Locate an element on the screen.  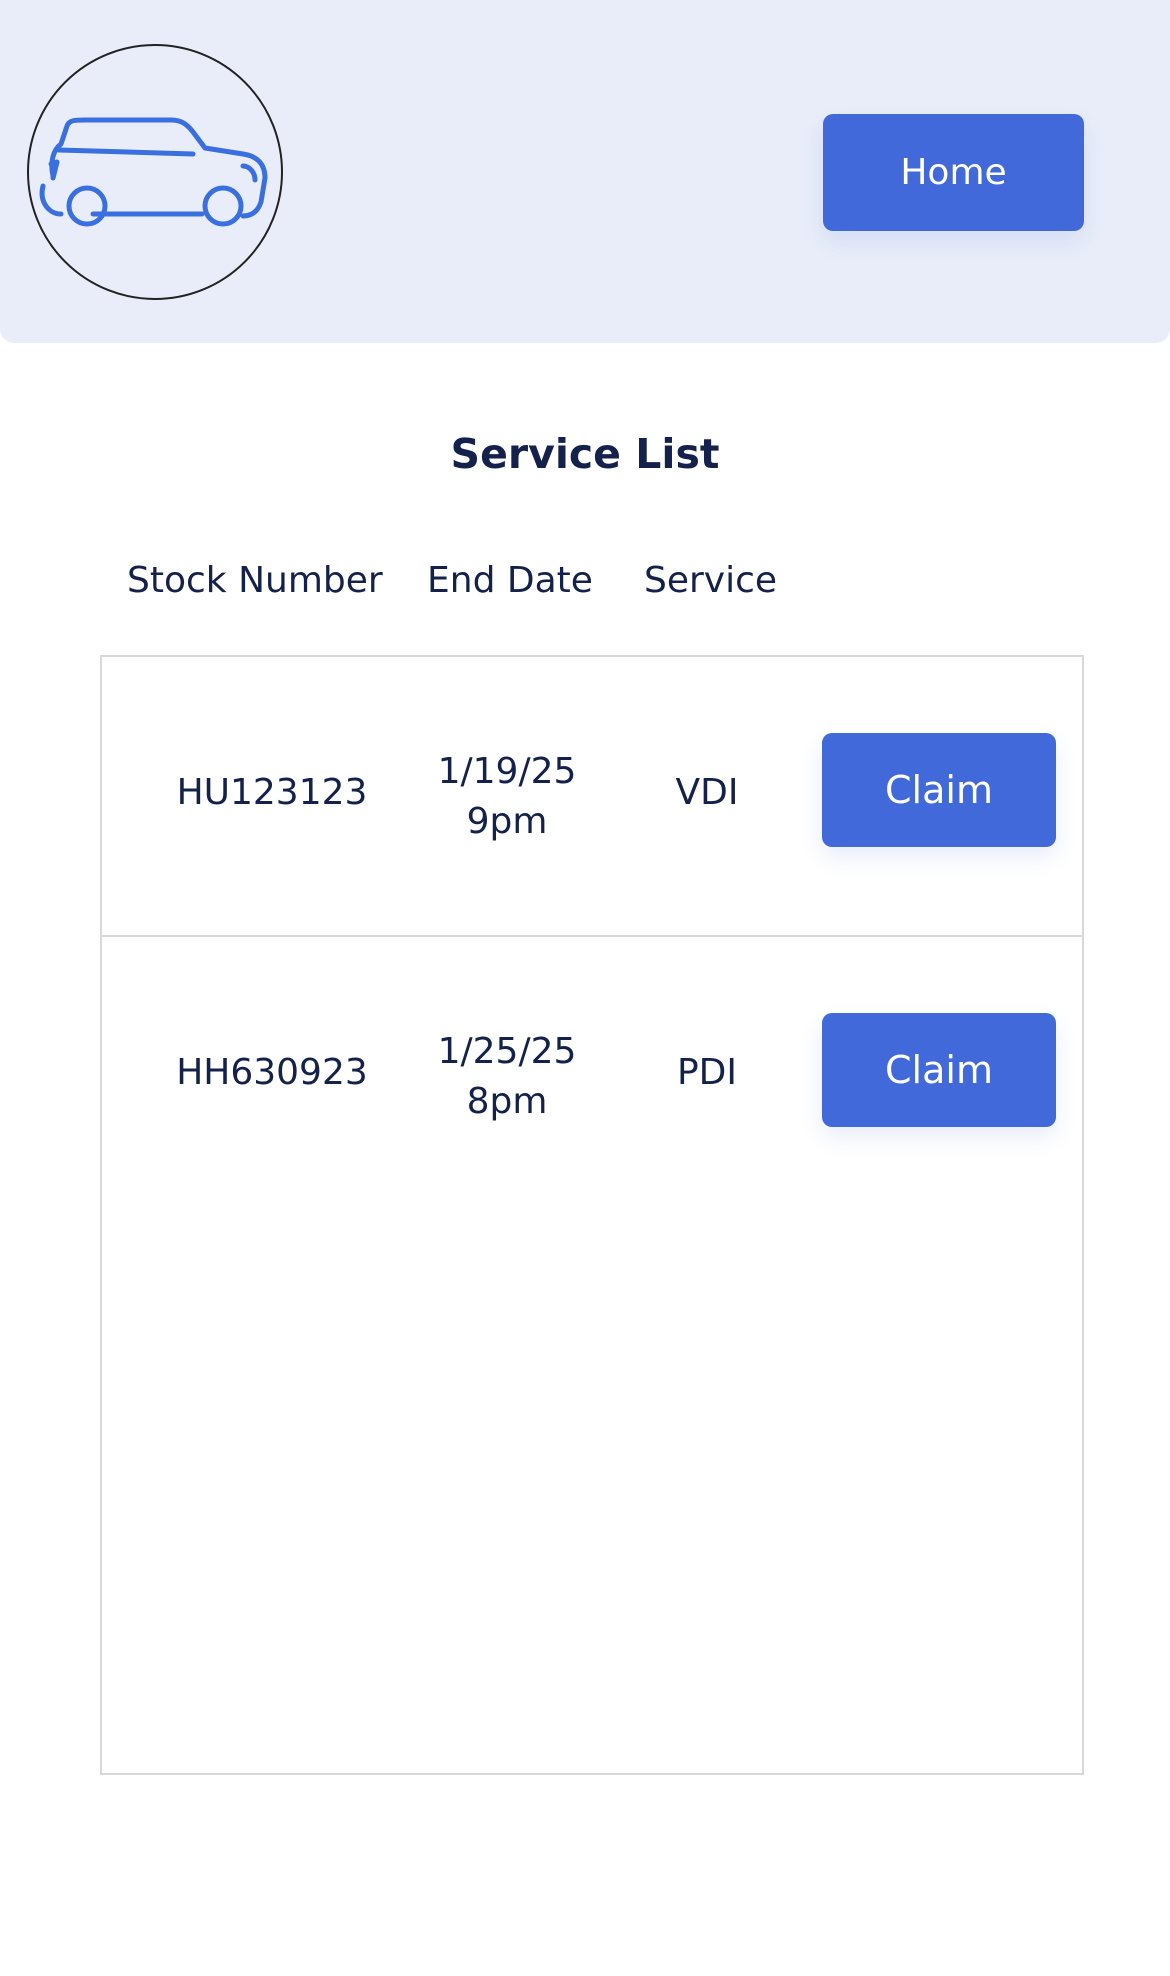
end-date-cell: 1/25/25 8pm is located at coordinates (507, 1077).